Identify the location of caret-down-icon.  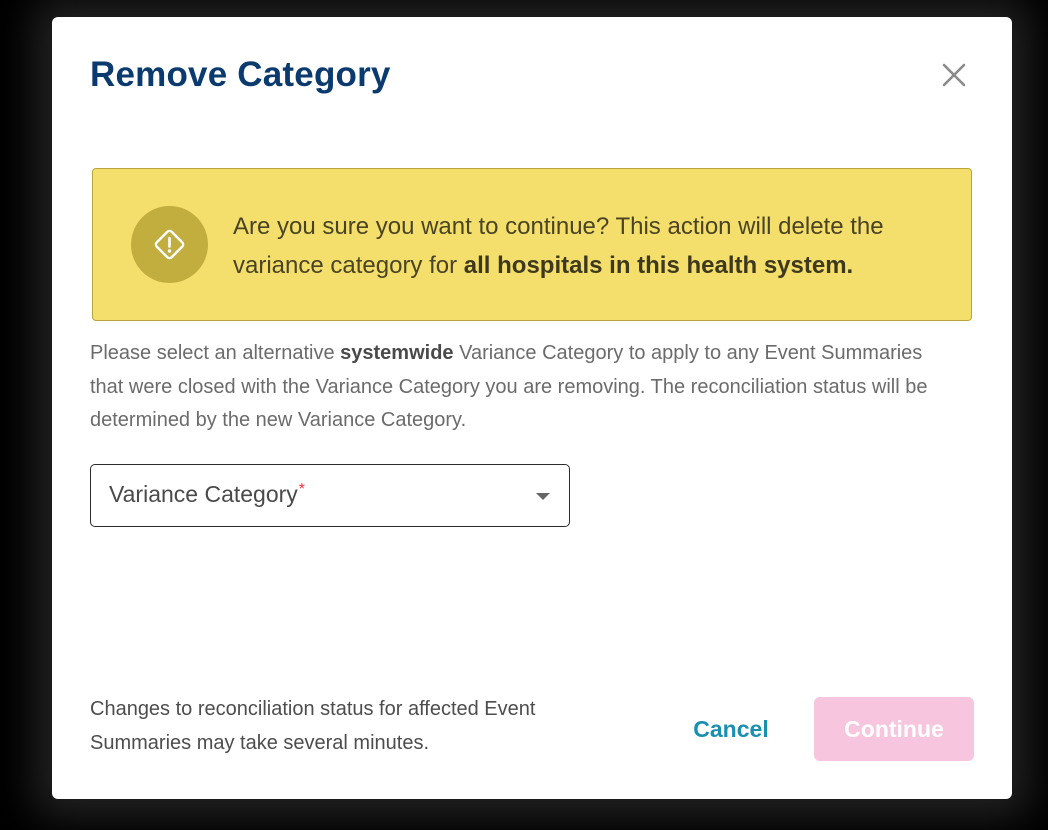
(543, 496).